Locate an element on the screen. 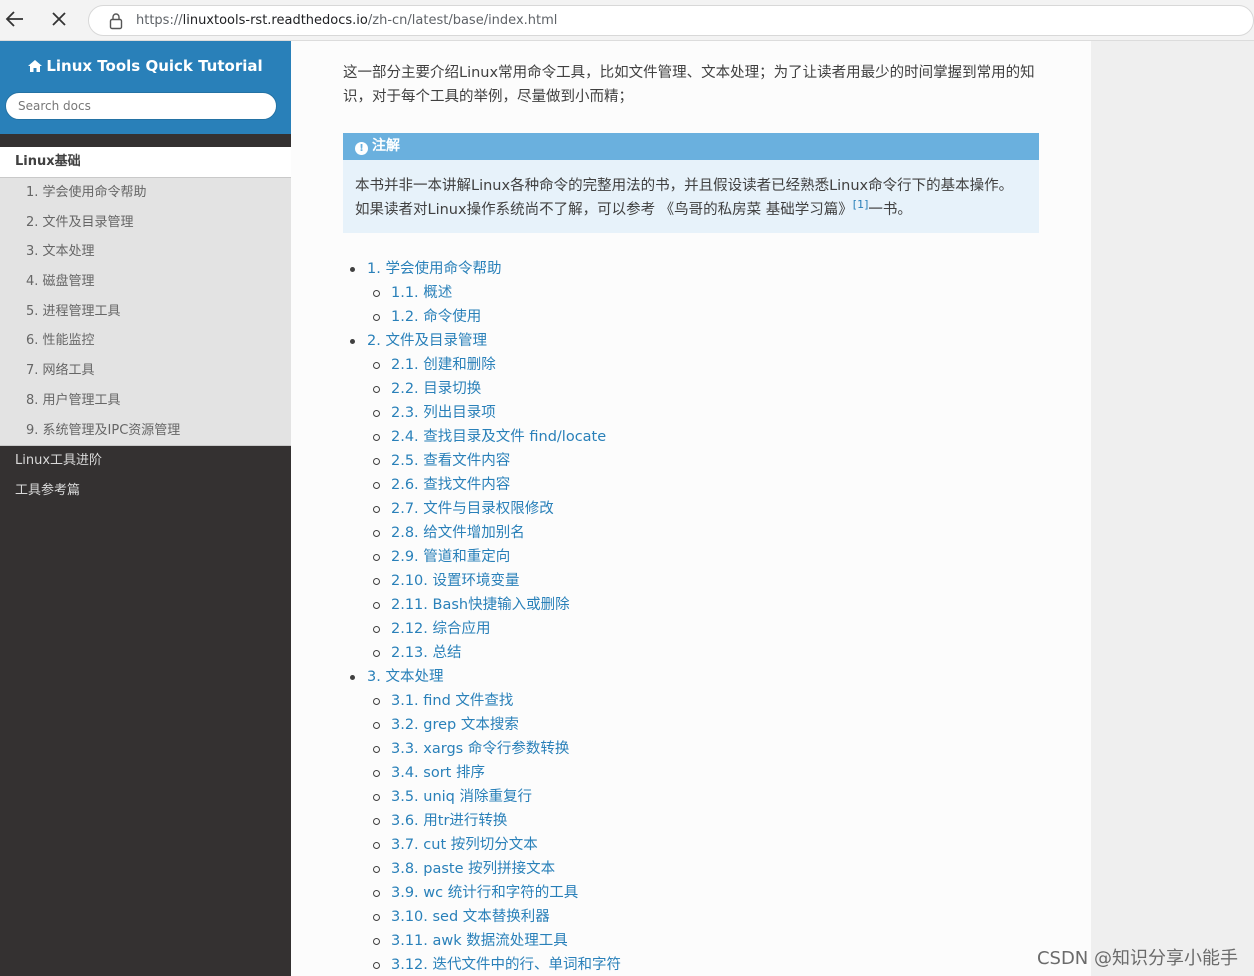 The height and width of the screenshot is (976, 1254). footnote-link: [1] is located at coordinates (861, 204).